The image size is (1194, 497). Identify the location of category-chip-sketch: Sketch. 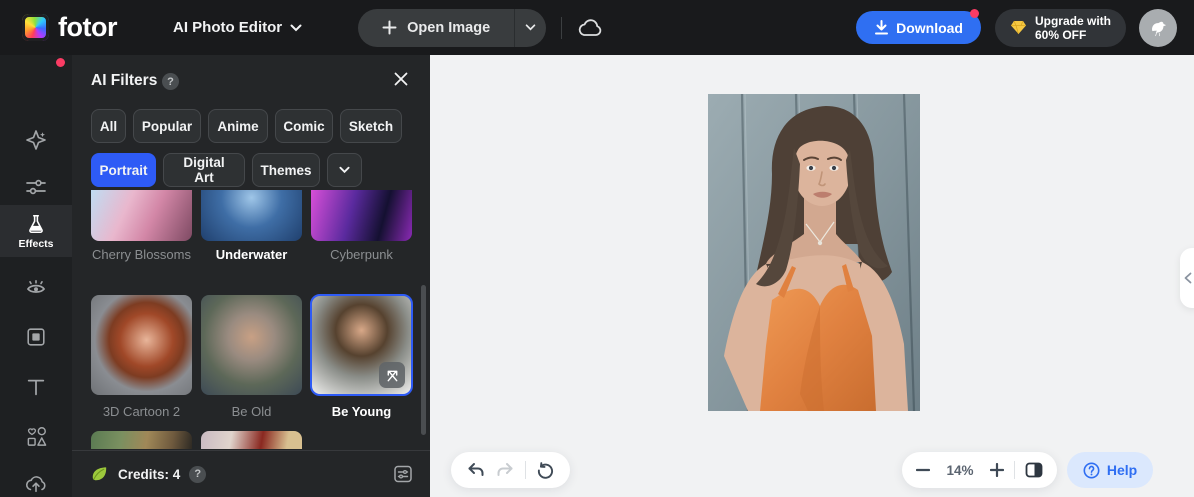
(371, 126).